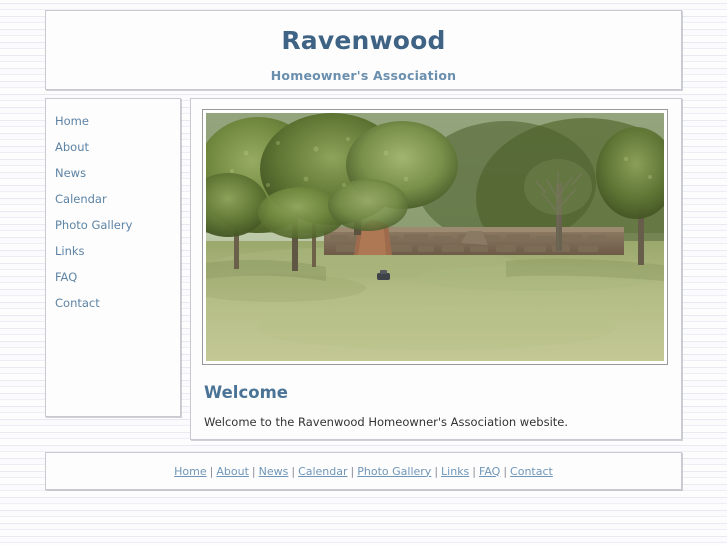 The image size is (727, 545). What do you see at coordinates (274, 471) in the screenshot?
I see `footer-link-news: News` at bounding box center [274, 471].